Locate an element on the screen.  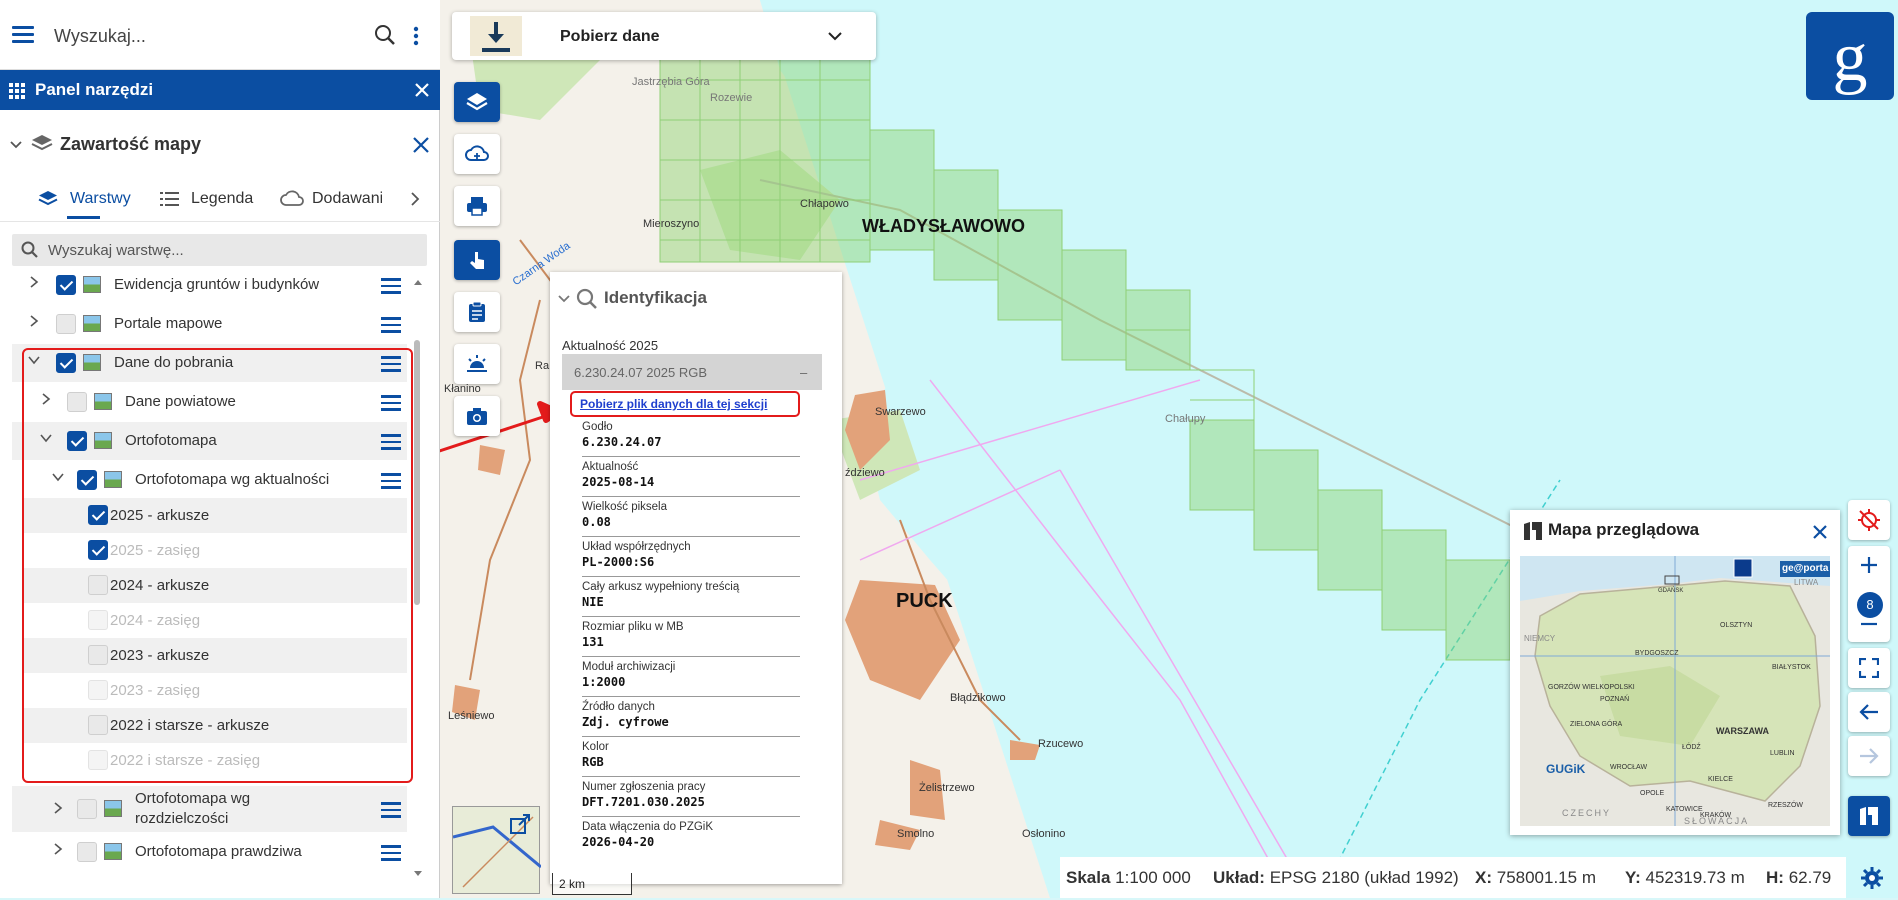
attr-key: Moduł archiwizacji is located at coordinates (629, 667).